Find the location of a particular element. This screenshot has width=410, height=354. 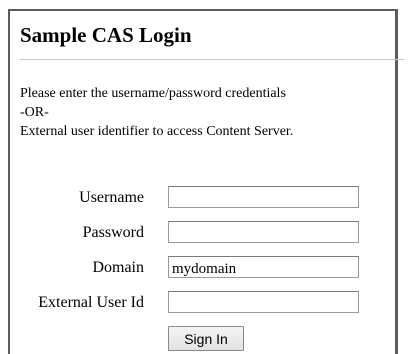

domain-row: Domain is located at coordinates (205, 268).